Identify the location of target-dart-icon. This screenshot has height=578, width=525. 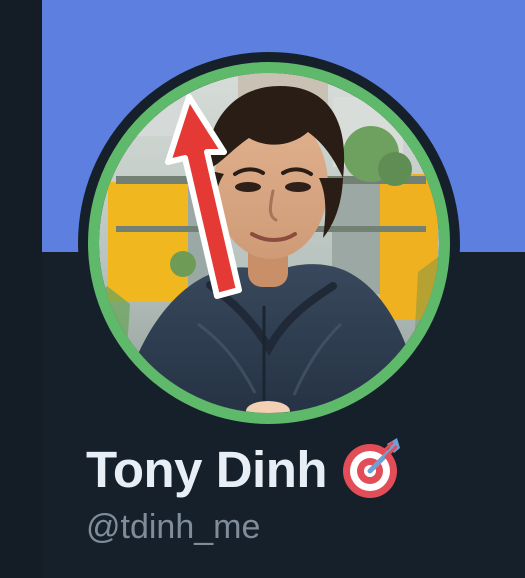
(372, 468).